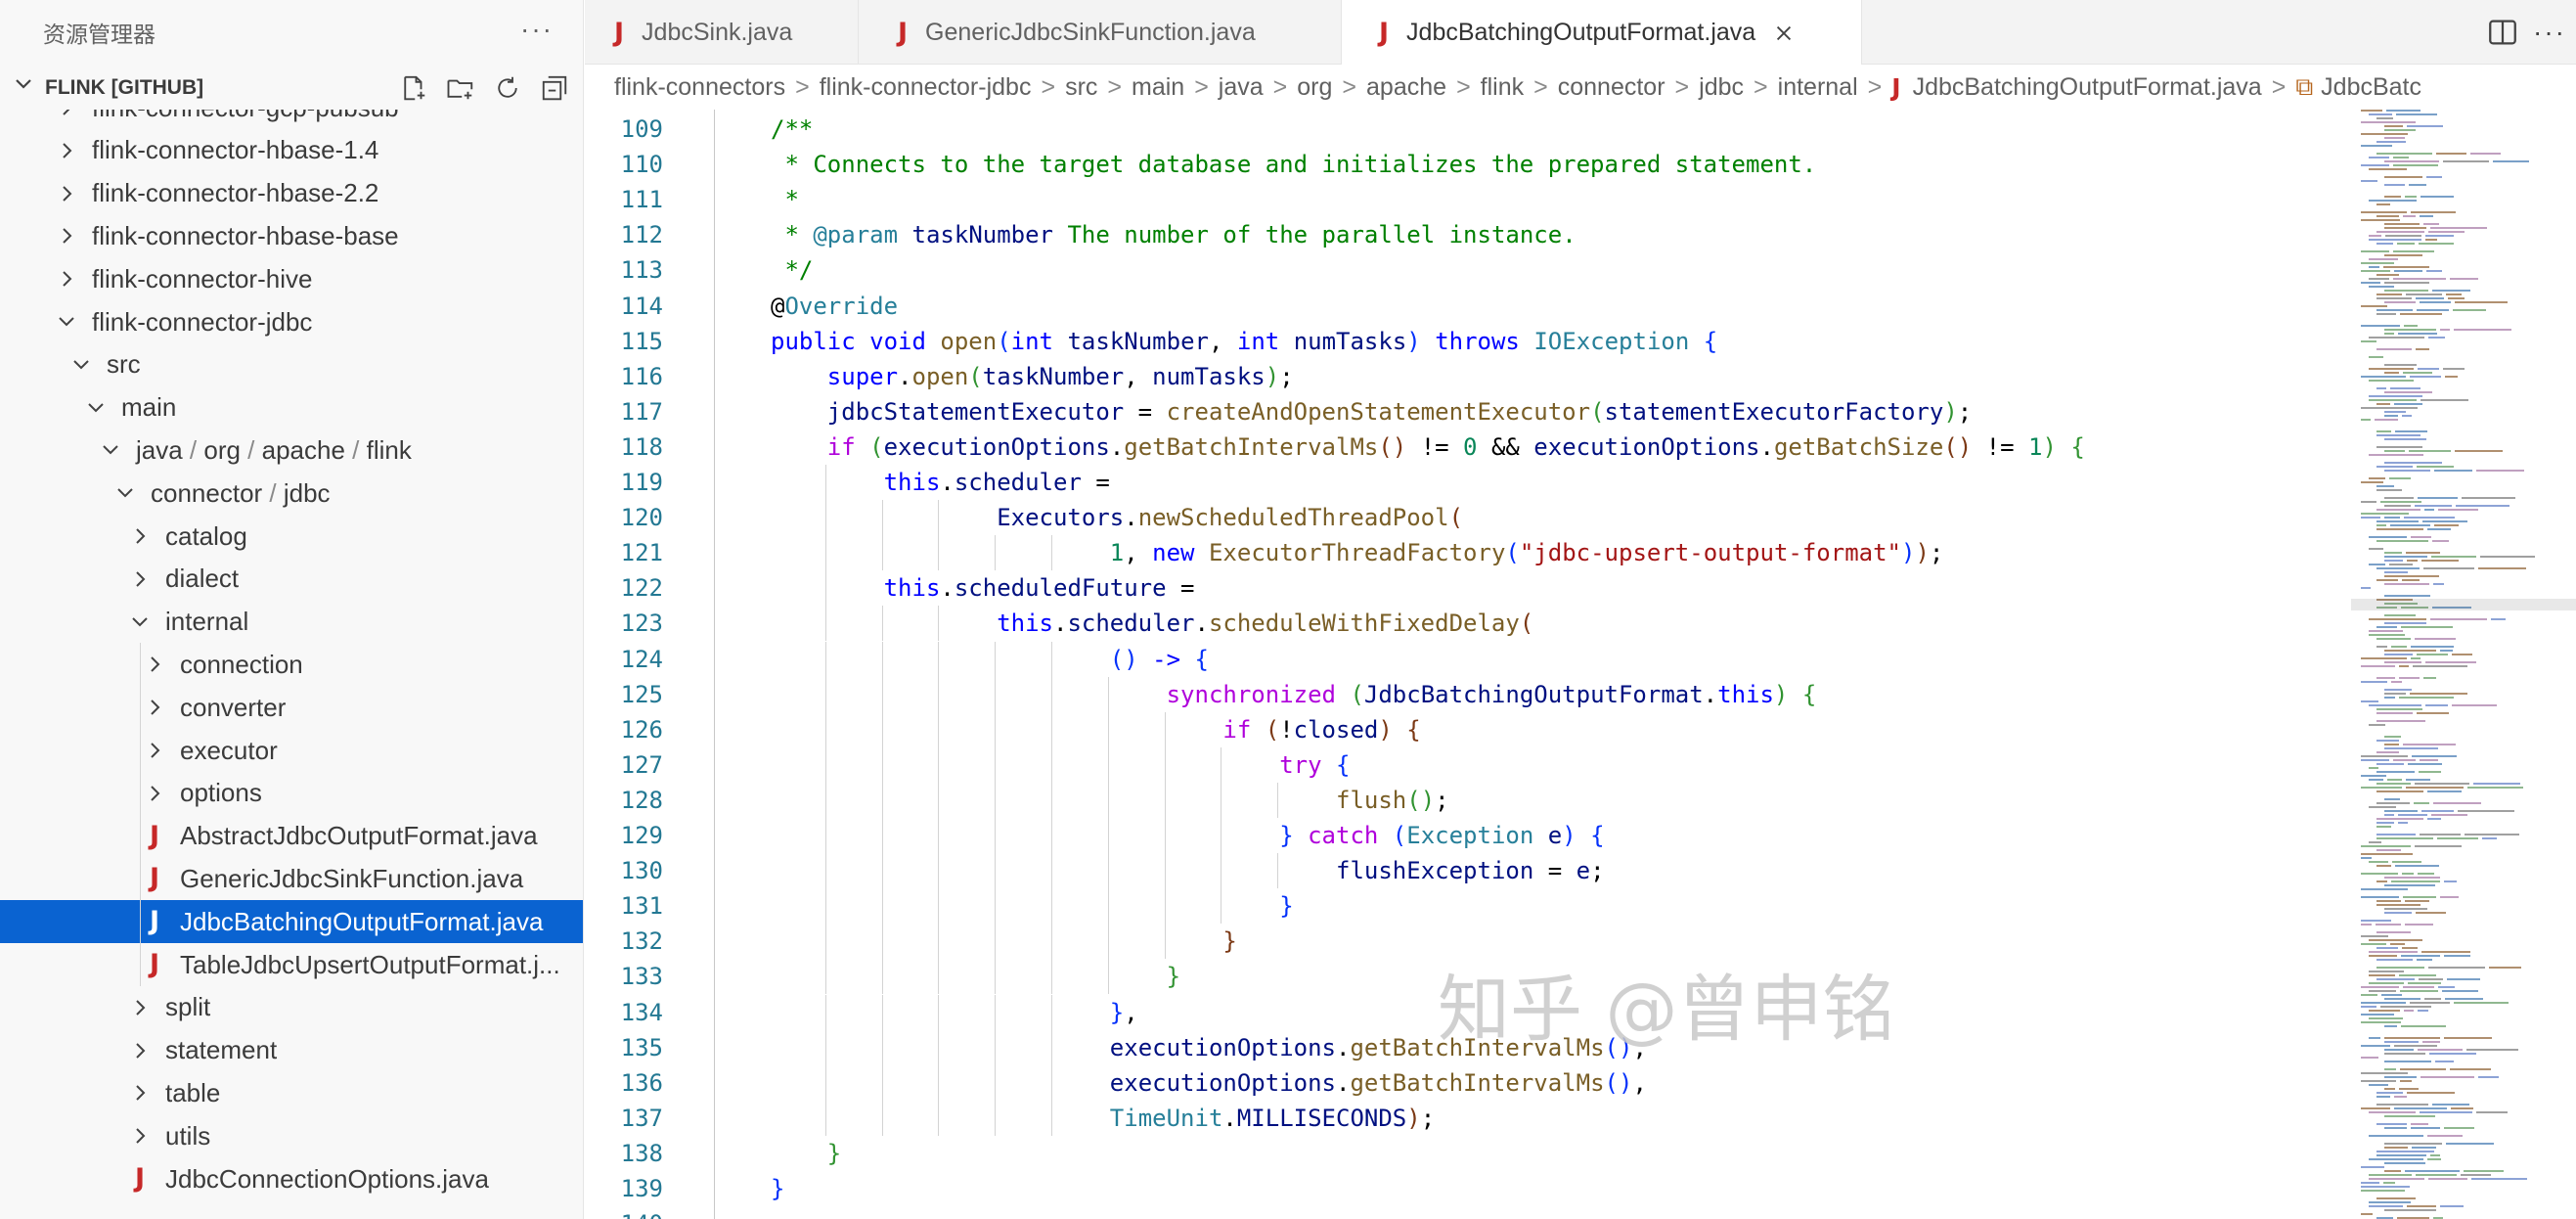 The image size is (2576, 1219). I want to click on breadcrumb-item: flink-connector-jdbc, so click(926, 88).